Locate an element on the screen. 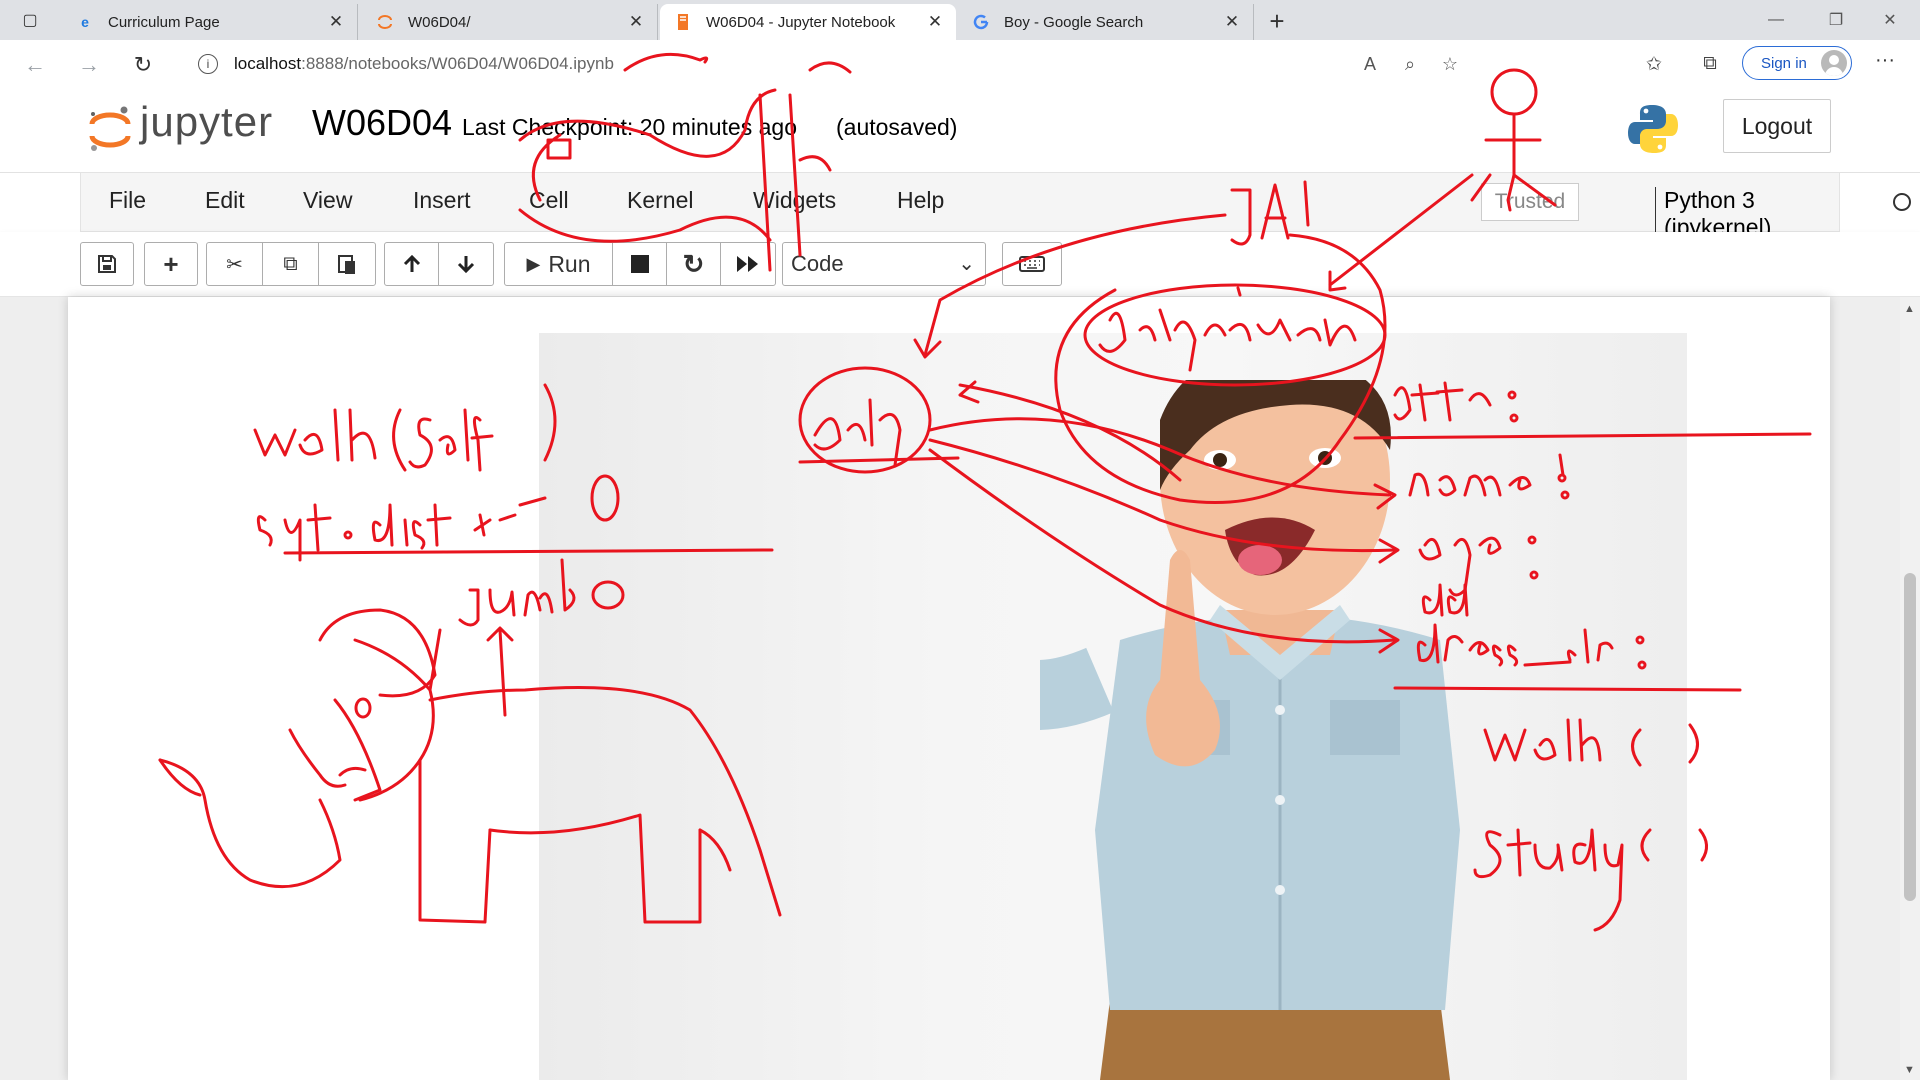  scissors-icon: ✂ is located at coordinates (234, 264).